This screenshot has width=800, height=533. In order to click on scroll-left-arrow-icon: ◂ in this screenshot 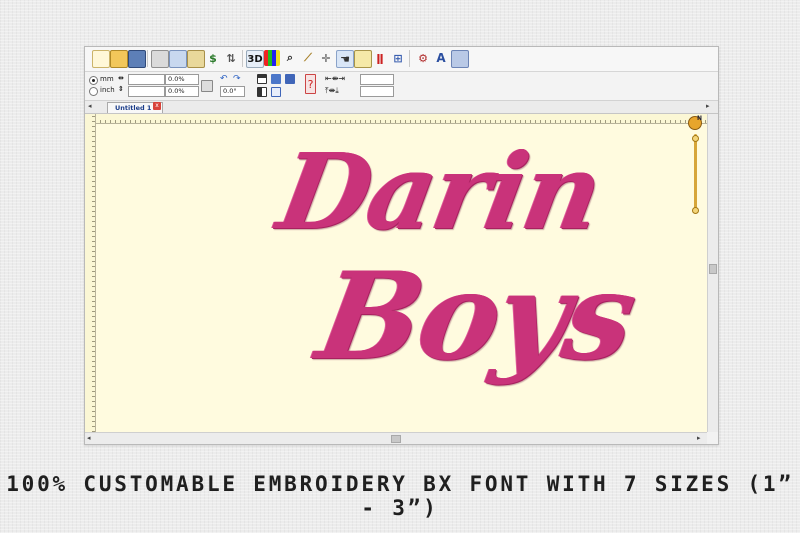, I will do `click(89, 438)`.